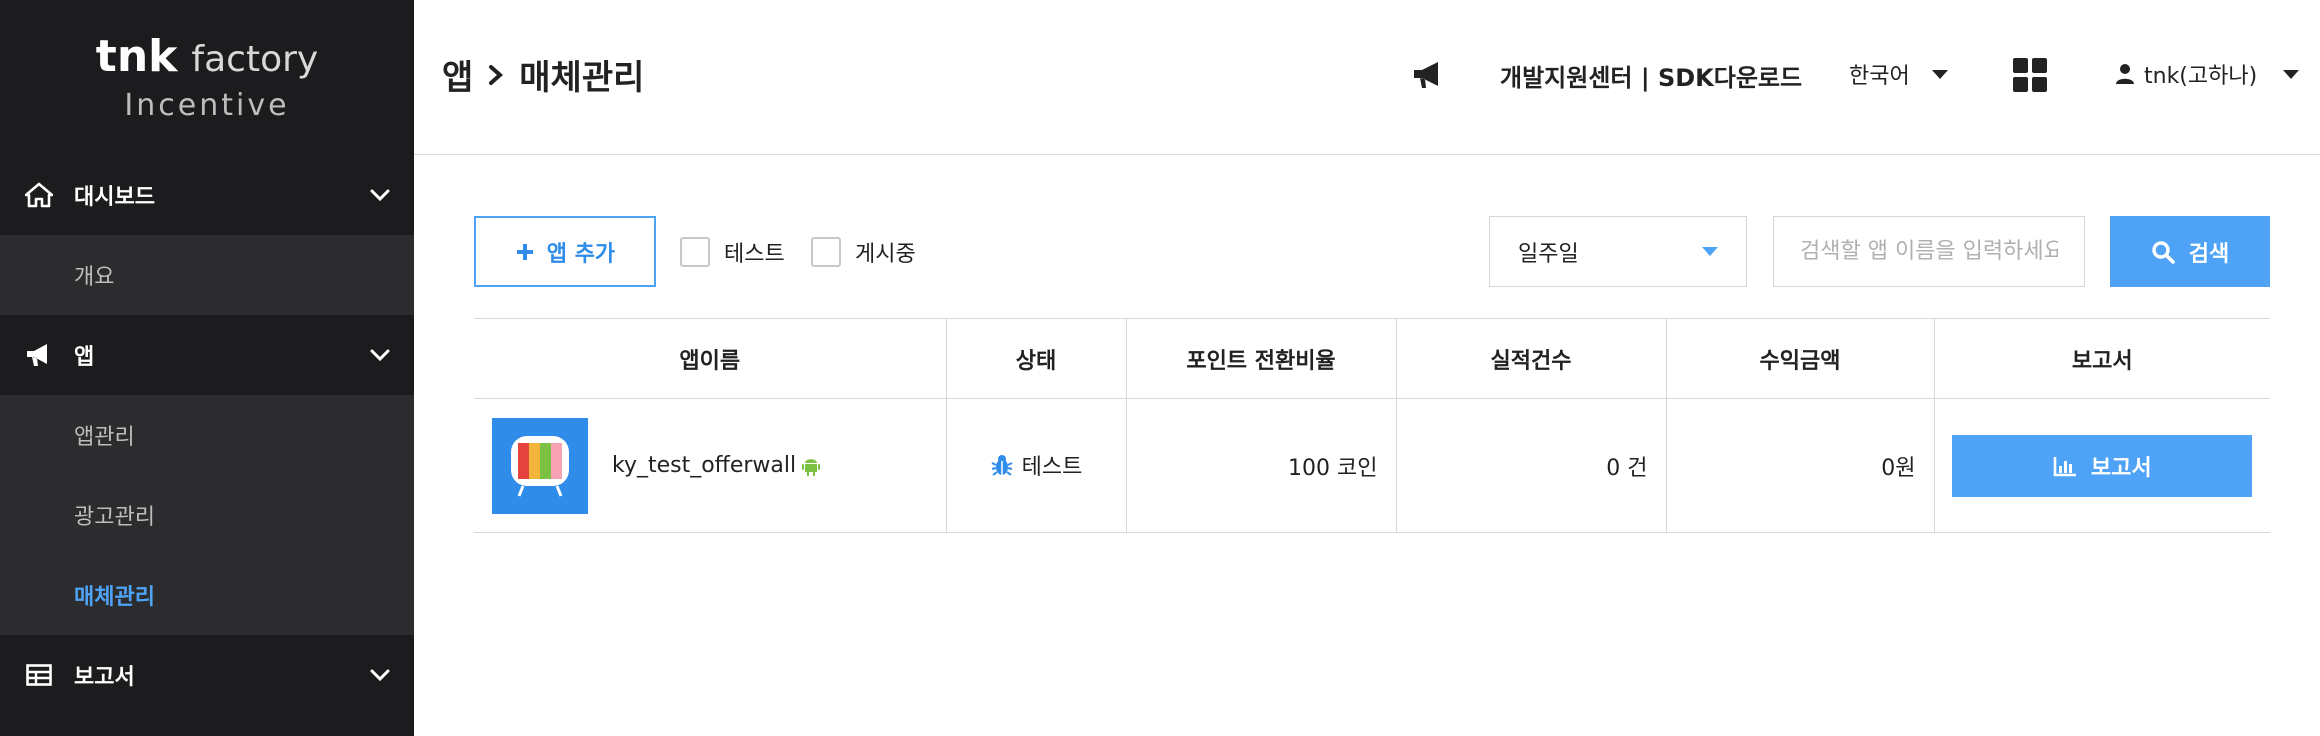  I want to click on search-input, so click(1929, 251).